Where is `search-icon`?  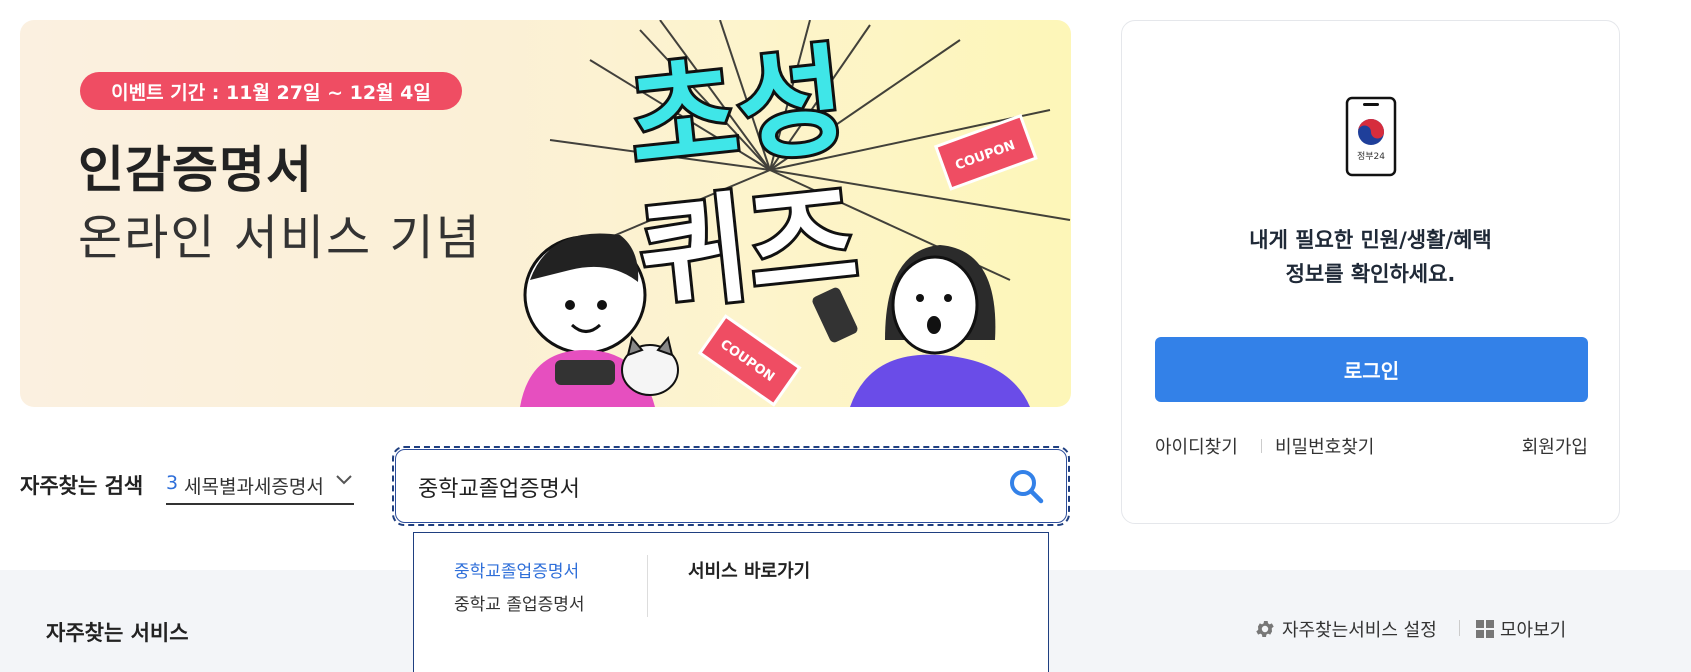
search-icon is located at coordinates (1026, 486).